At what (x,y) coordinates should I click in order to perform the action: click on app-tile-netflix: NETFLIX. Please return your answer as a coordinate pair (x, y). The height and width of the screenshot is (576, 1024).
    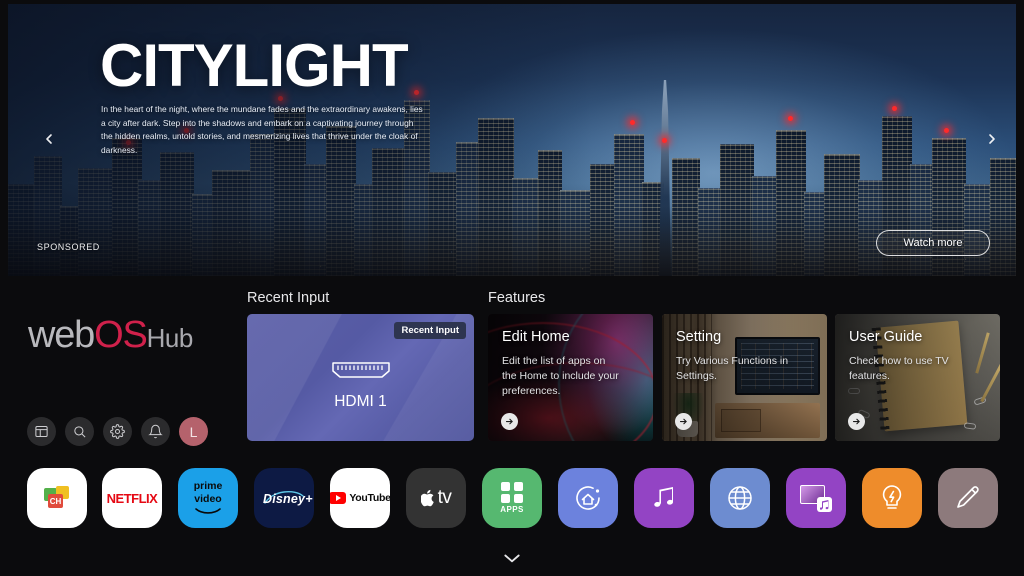
    Looking at the image, I should click on (132, 498).